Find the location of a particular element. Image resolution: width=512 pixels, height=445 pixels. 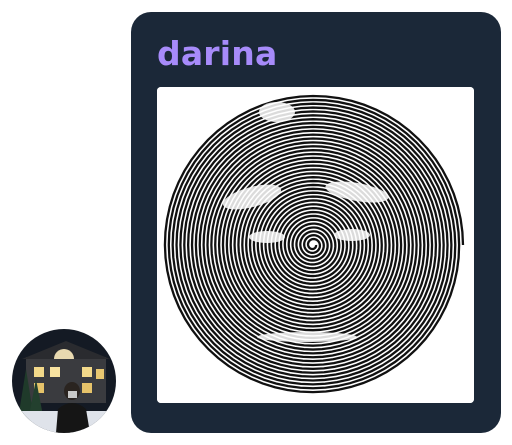

sender-avatar is located at coordinates (64, 381).